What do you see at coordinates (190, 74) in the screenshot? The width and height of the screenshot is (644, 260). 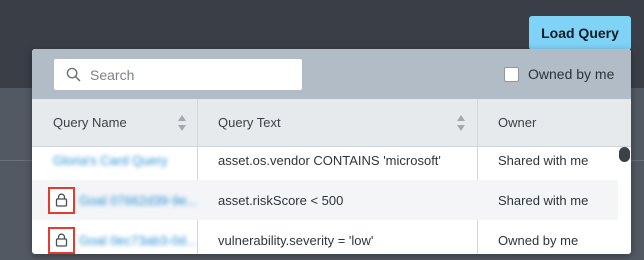 I see `search-input` at bounding box center [190, 74].